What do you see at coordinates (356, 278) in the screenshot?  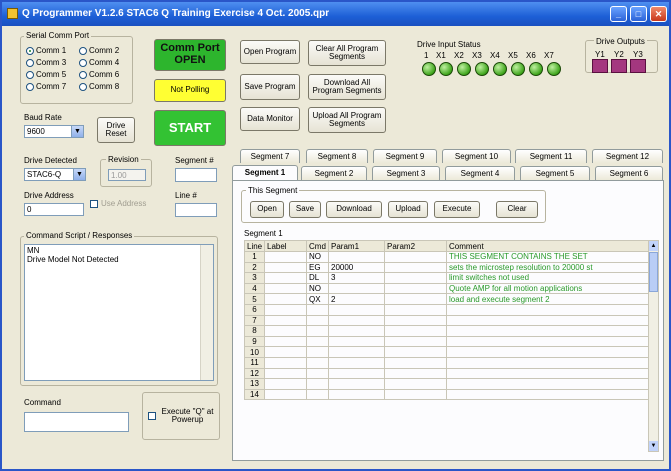 I see `cell-param1: 3` at bounding box center [356, 278].